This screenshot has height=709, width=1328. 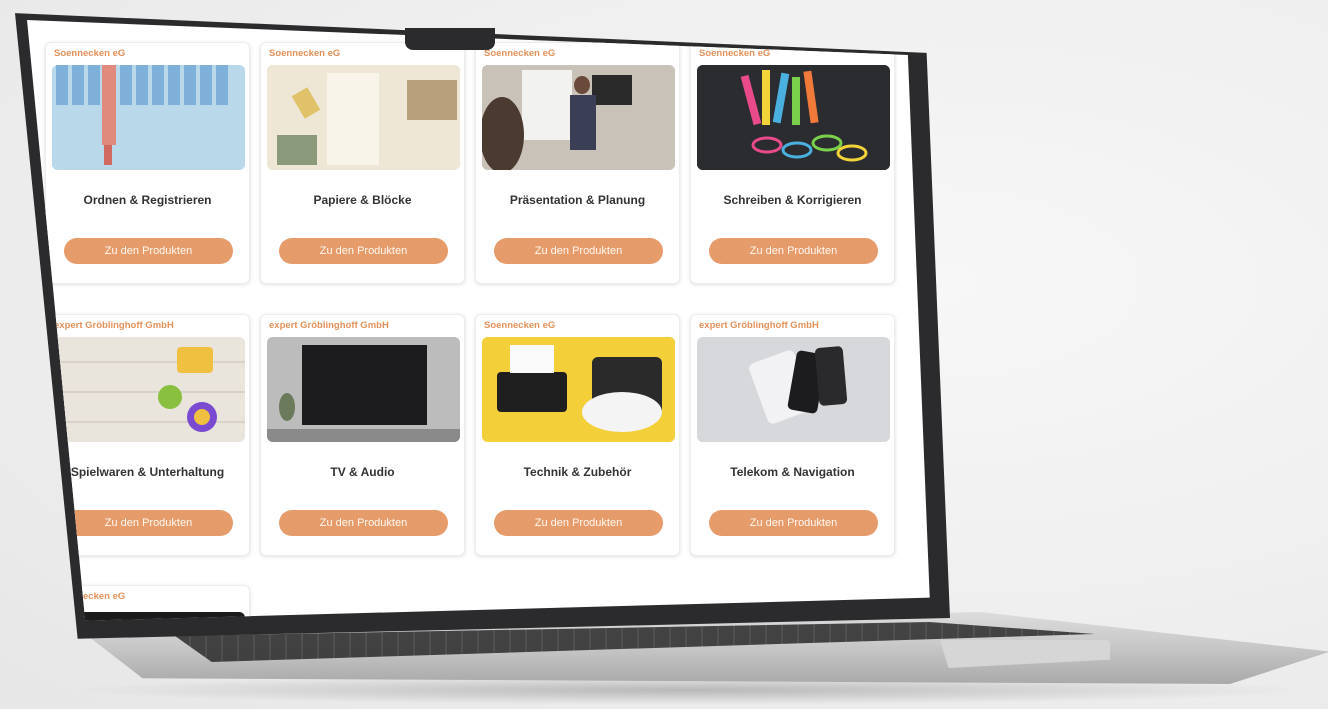 I want to click on category-title: Präsentation & Planung, so click(x=577, y=200).